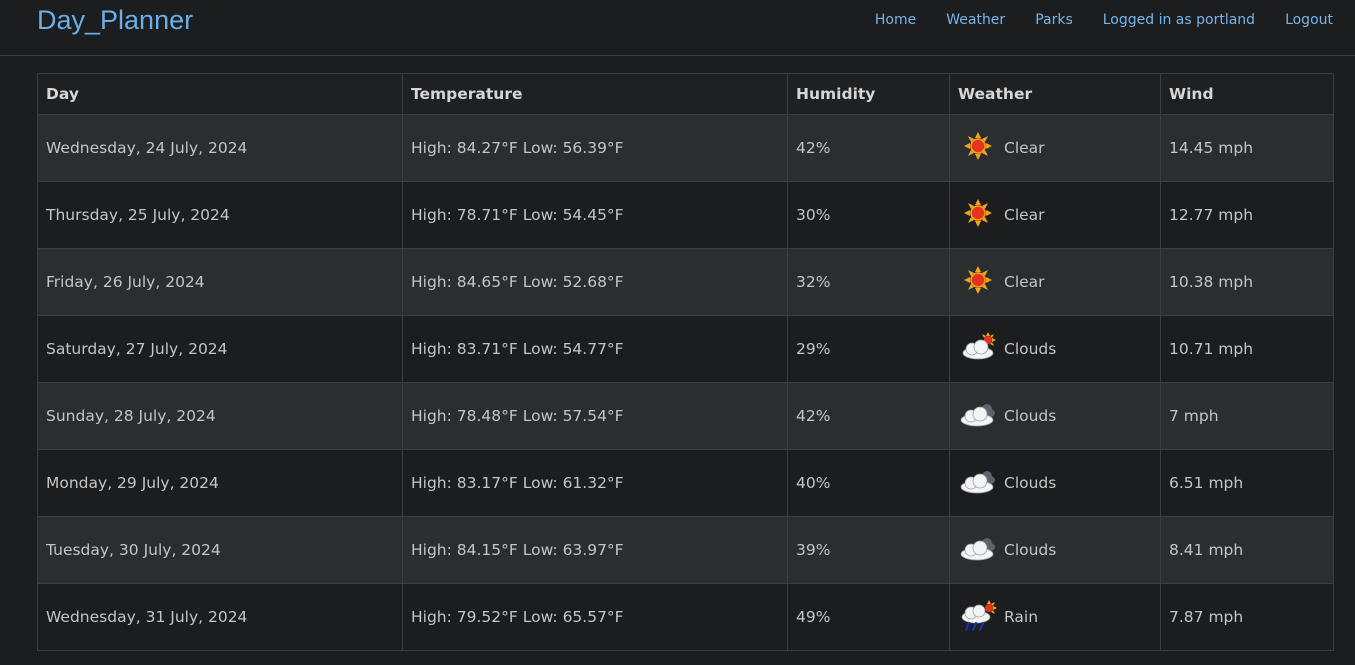 Image resolution: width=1355 pixels, height=665 pixels. I want to click on partly-cloudy-icon, so click(978, 349).